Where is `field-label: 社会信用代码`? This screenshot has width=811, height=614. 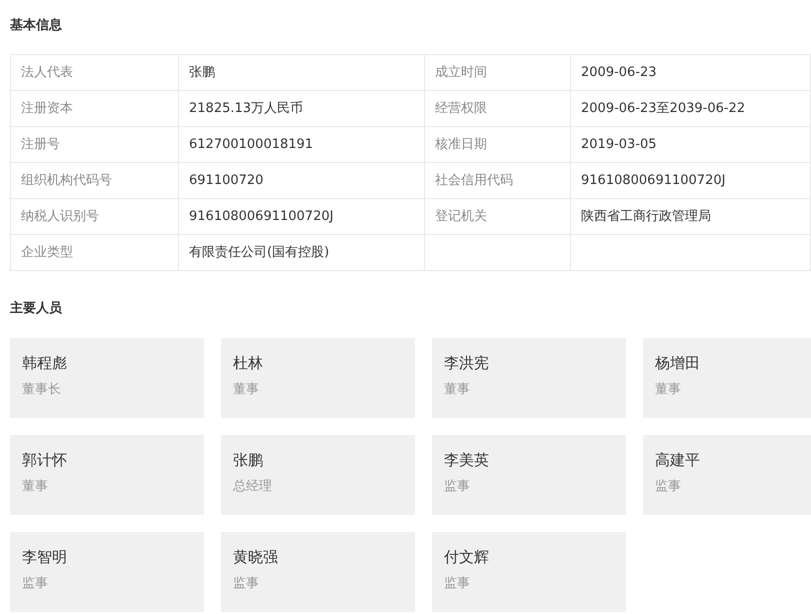 field-label: 社会信用代码 is located at coordinates (474, 180).